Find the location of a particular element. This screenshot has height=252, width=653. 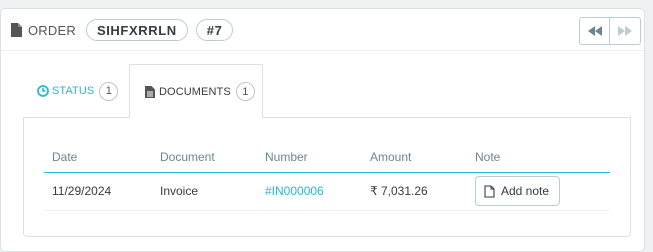

column-header-note: Note is located at coordinates (538, 157).